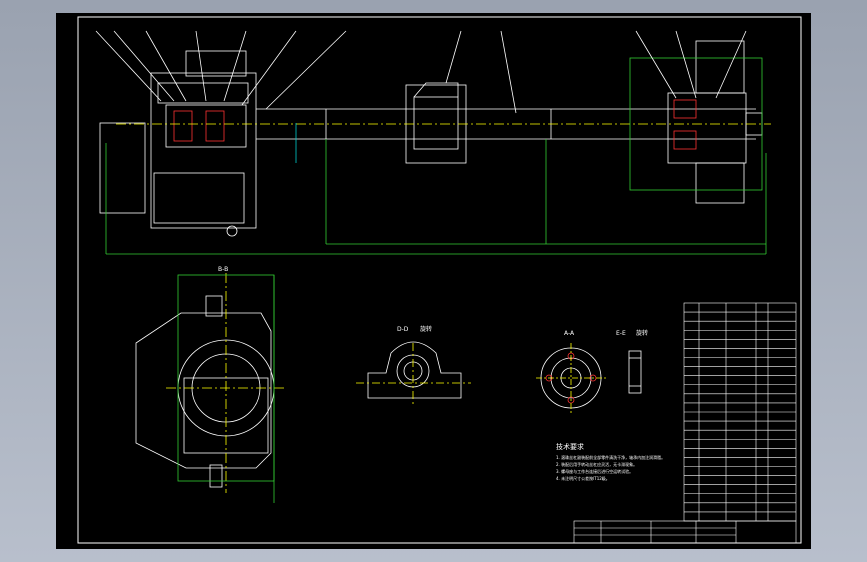 This screenshot has width=867, height=562. I want to click on bb-housing-outline, so click(203, 390).